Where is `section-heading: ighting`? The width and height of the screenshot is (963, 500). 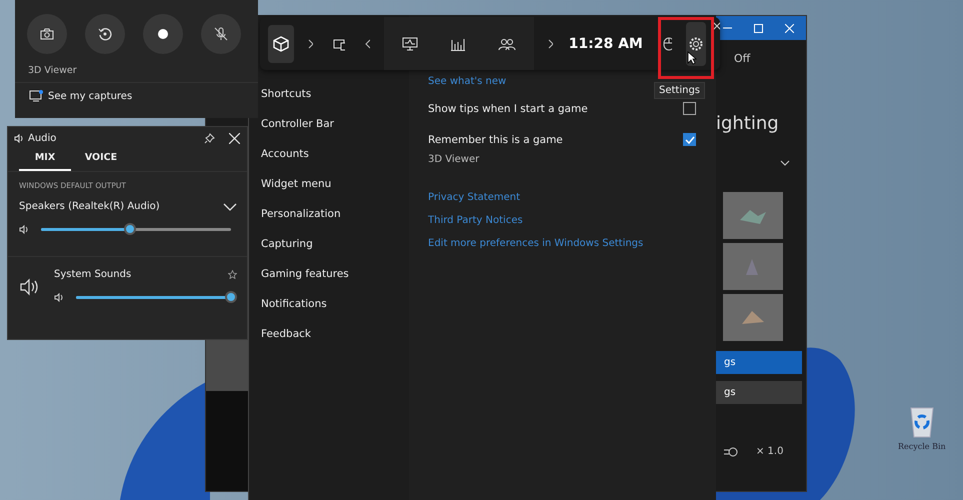 section-heading: ighting is located at coordinates (747, 123).